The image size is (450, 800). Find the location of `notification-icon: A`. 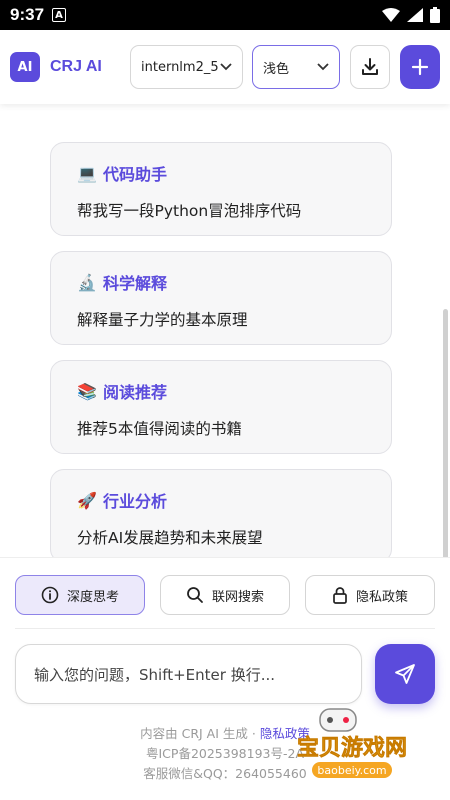

notification-icon: A is located at coordinates (59, 15).